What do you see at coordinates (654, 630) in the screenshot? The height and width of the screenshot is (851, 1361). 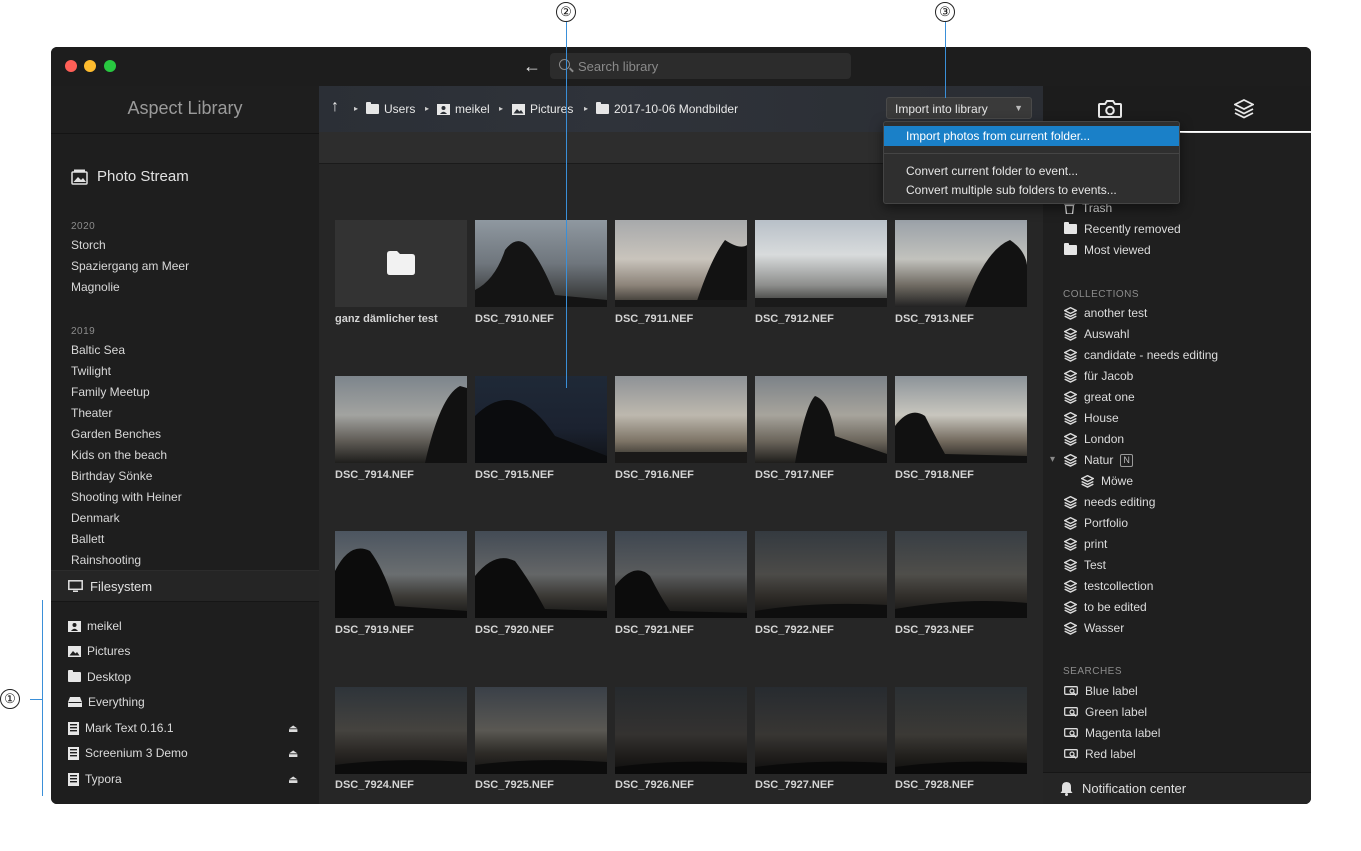 I see `thumbnail-label: DSC_7921.NEF` at bounding box center [654, 630].